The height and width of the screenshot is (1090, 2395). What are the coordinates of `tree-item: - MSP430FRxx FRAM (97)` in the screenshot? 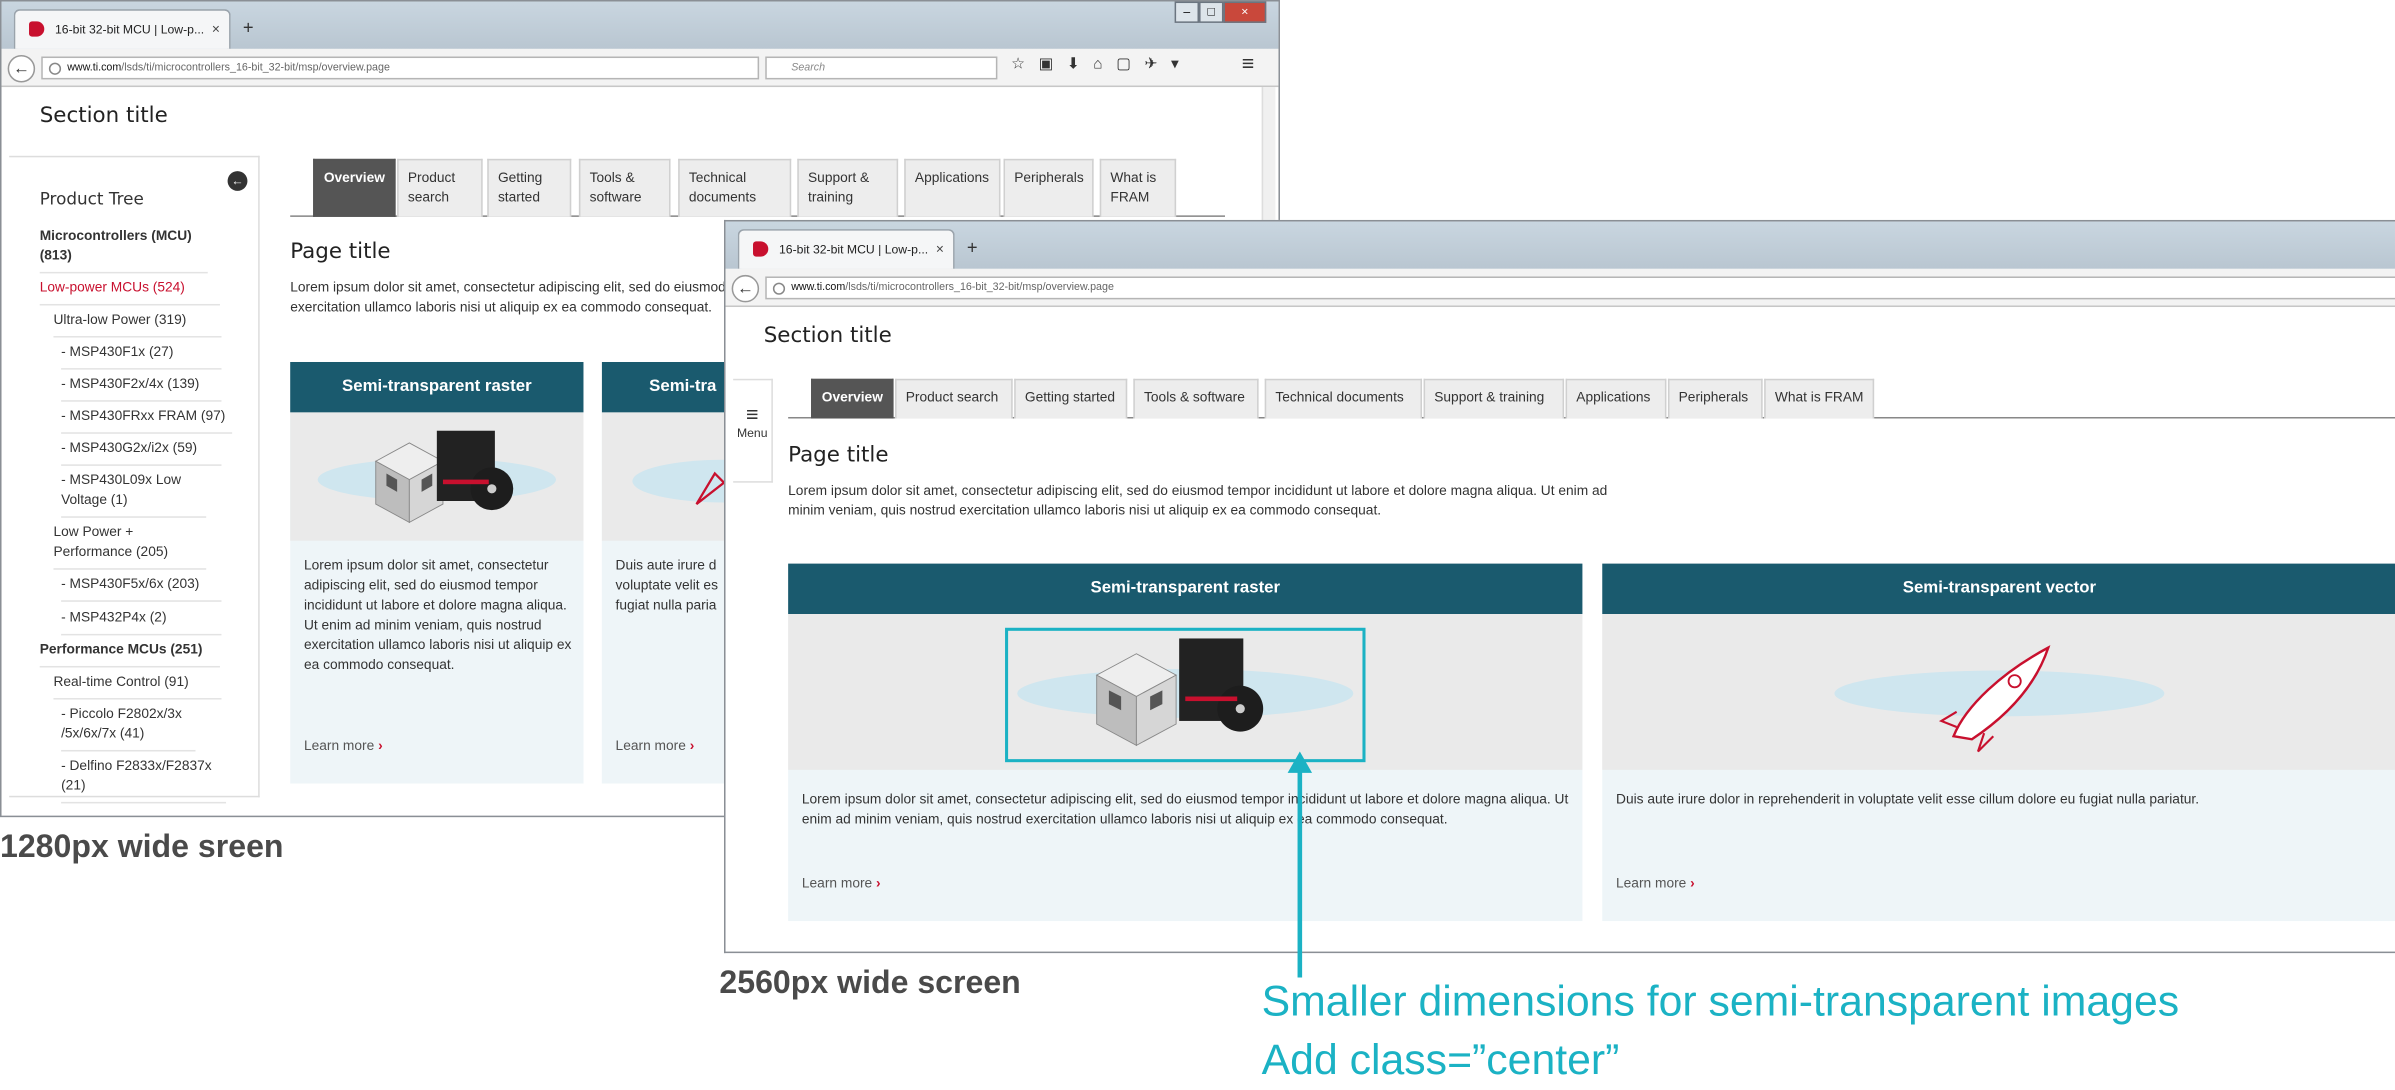 It's located at (147, 420).